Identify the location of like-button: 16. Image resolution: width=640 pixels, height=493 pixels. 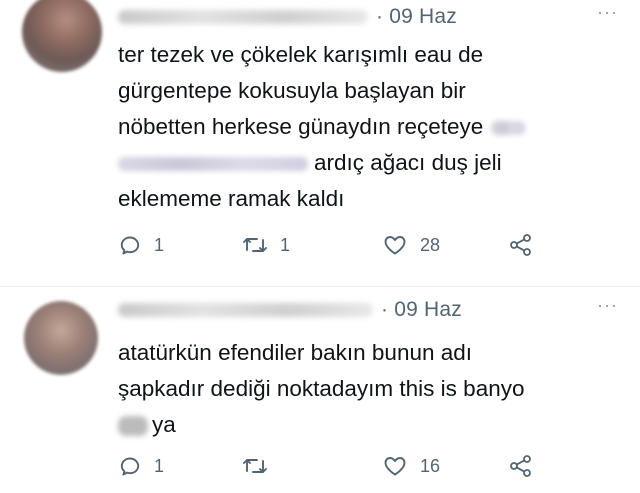
(411, 466).